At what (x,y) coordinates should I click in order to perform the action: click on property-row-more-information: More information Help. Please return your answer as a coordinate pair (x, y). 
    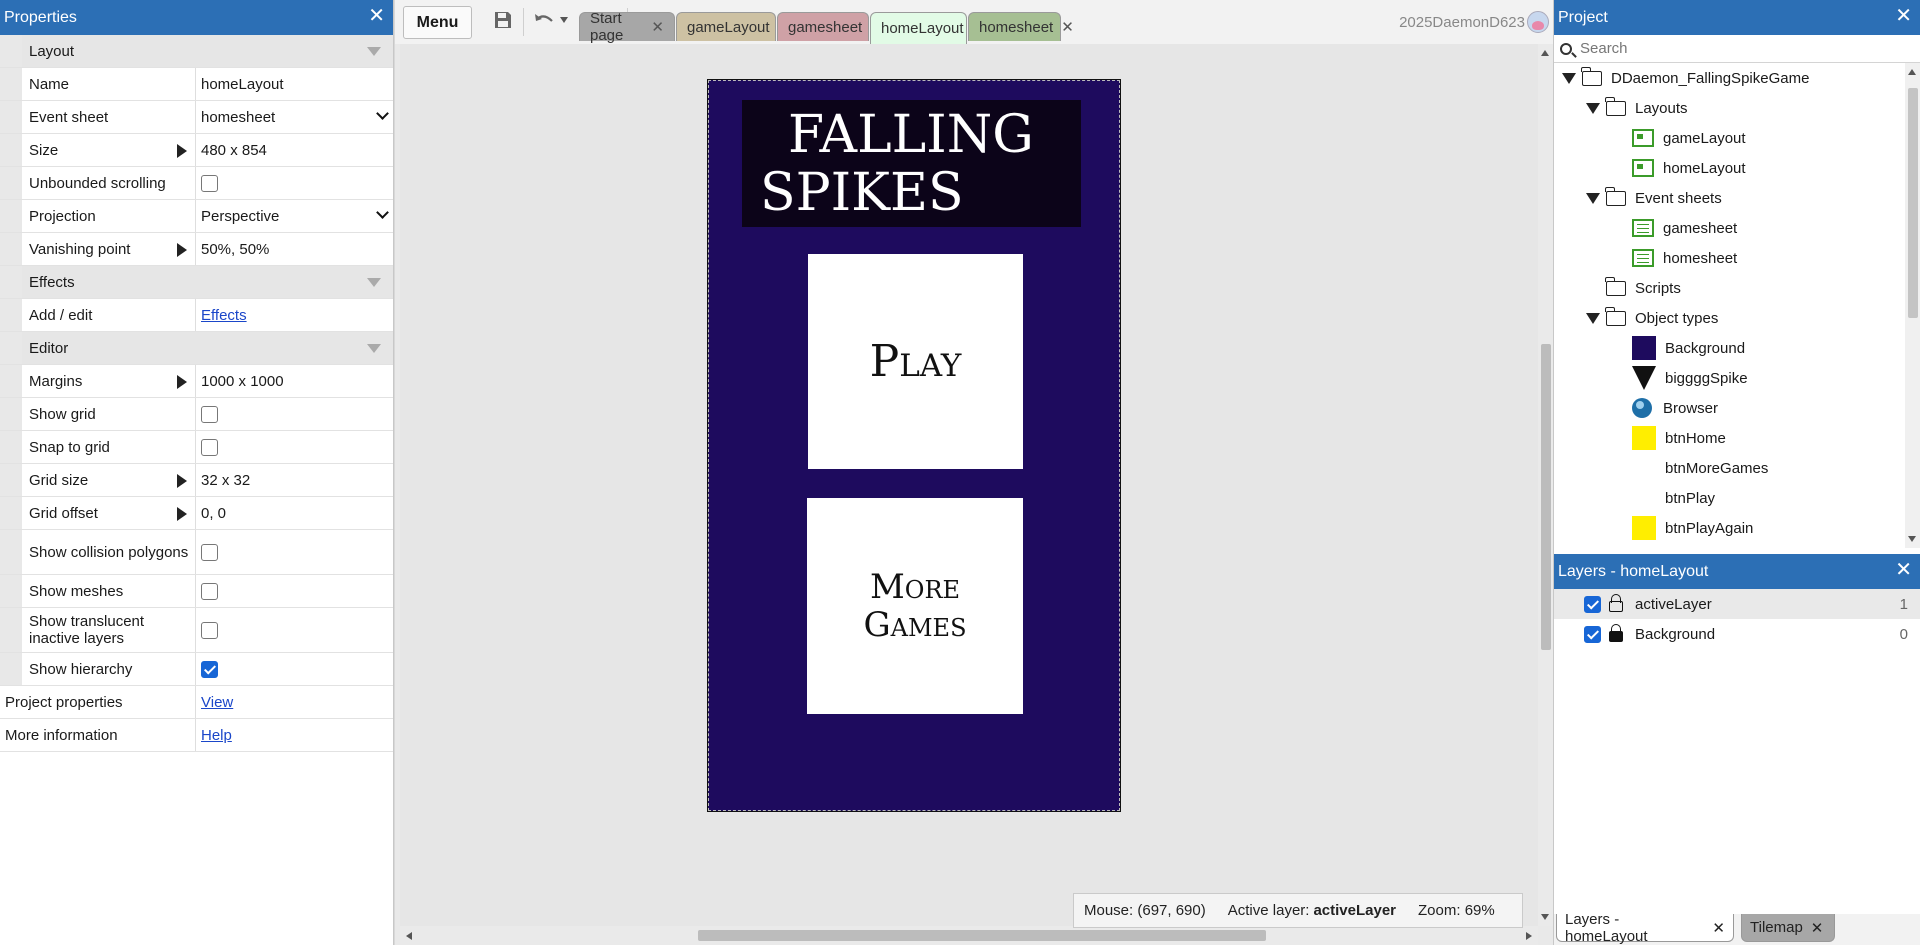
    Looking at the image, I should click on (196, 735).